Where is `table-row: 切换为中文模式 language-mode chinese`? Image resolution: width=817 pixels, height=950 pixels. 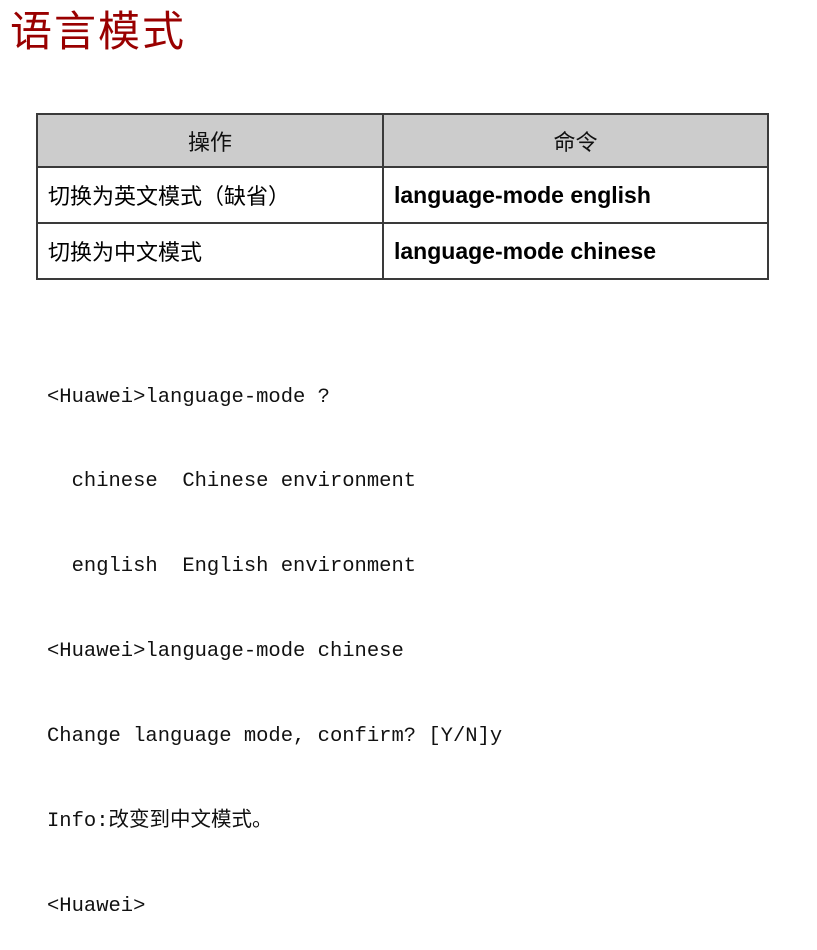 table-row: 切换为中文模式 language-mode chinese is located at coordinates (402, 251).